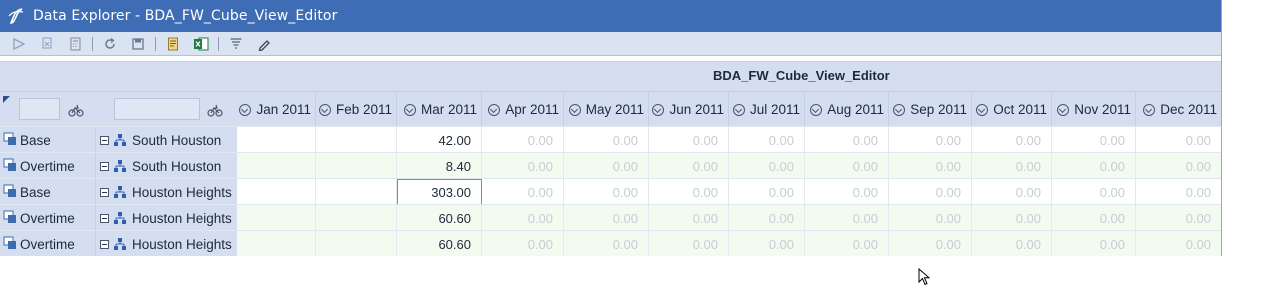 The image size is (1264, 293). What do you see at coordinates (1178, 109) in the screenshot?
I see `column-header-dec: Dec 2011` at bounding box center [1178, 109].